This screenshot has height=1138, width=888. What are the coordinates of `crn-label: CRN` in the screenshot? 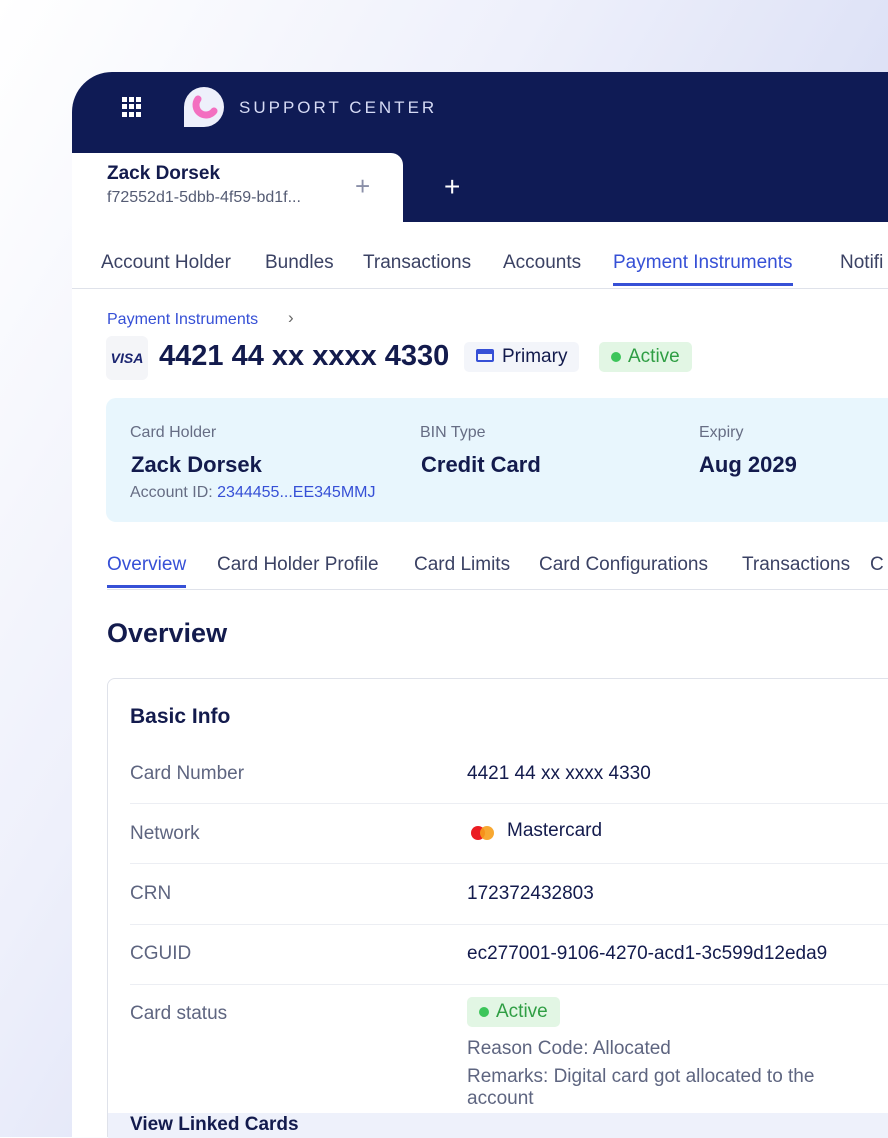 It's located at (151, 893).